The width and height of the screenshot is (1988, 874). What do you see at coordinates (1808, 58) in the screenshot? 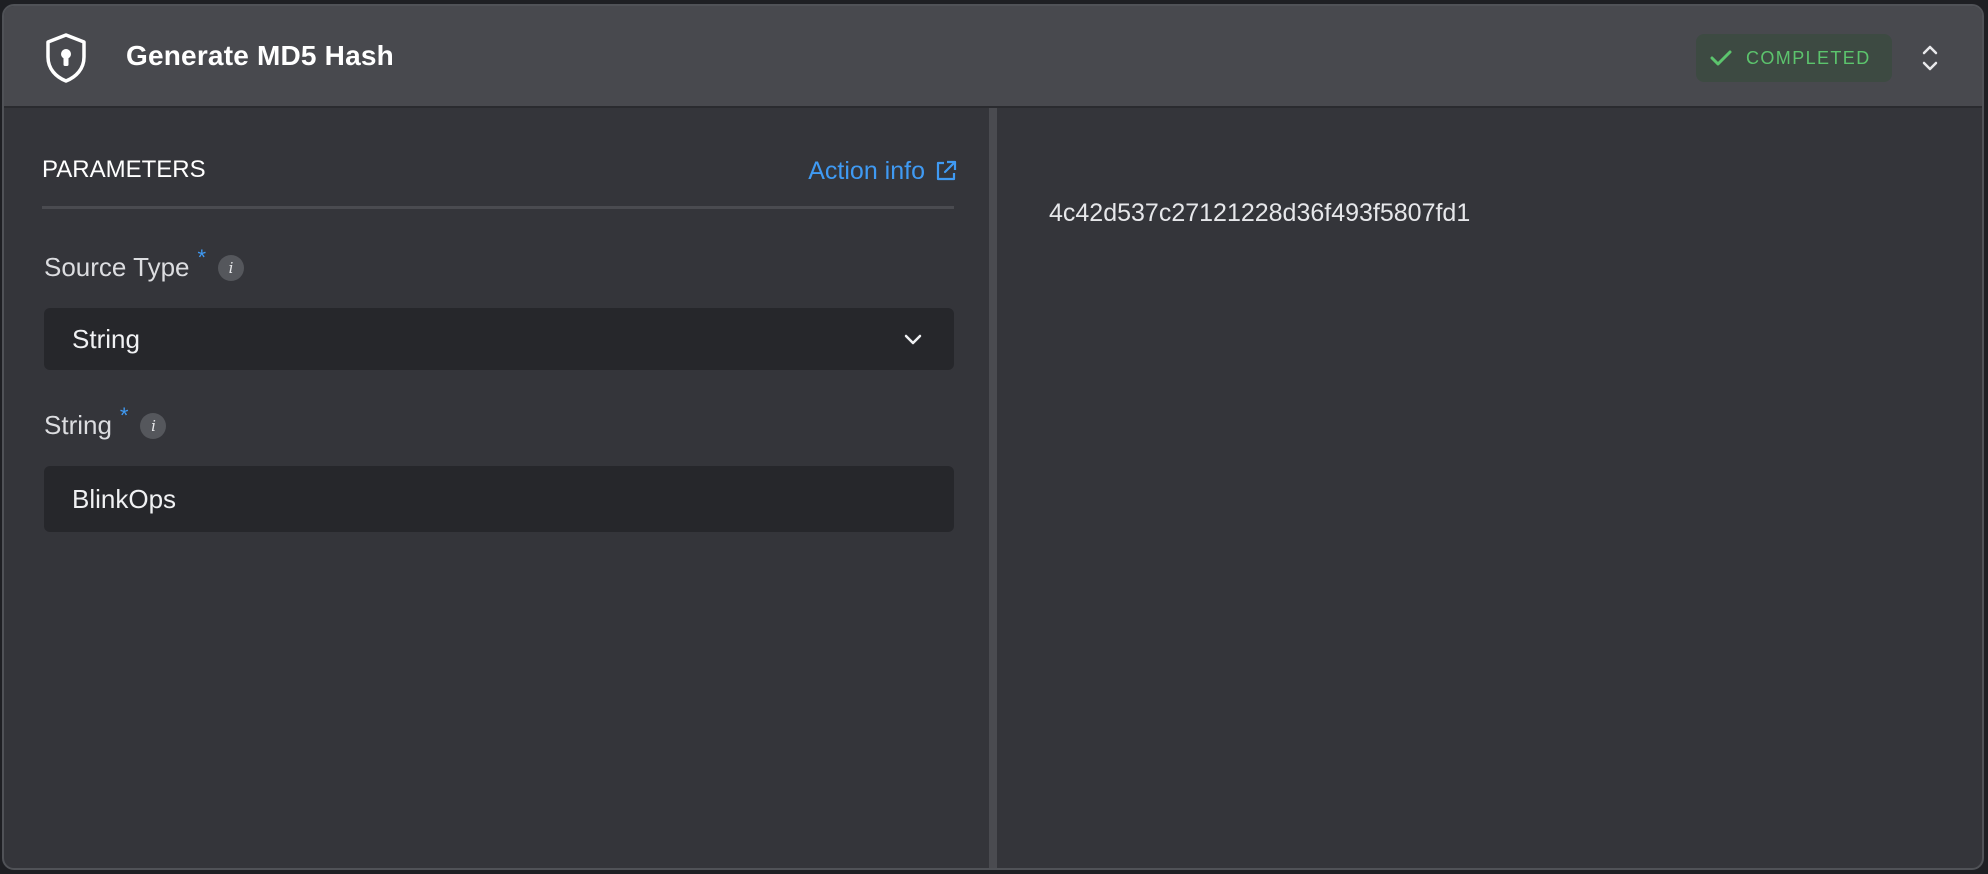
I see `status-label: COMPLETED` at bounding box center [1808, 58].